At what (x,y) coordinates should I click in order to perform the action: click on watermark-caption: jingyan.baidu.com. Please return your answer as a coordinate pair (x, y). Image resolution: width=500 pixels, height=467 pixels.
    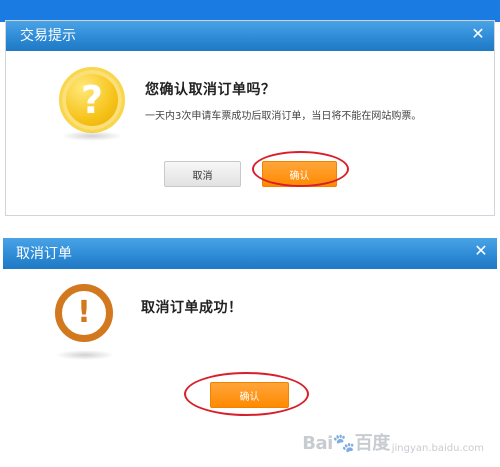
    Looking at the image, I should click on (437, 448).